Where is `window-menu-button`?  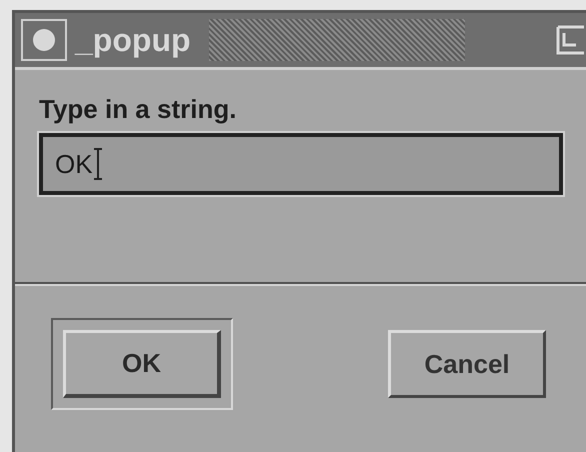 window-menu-button is located at coordinates (44, 40).